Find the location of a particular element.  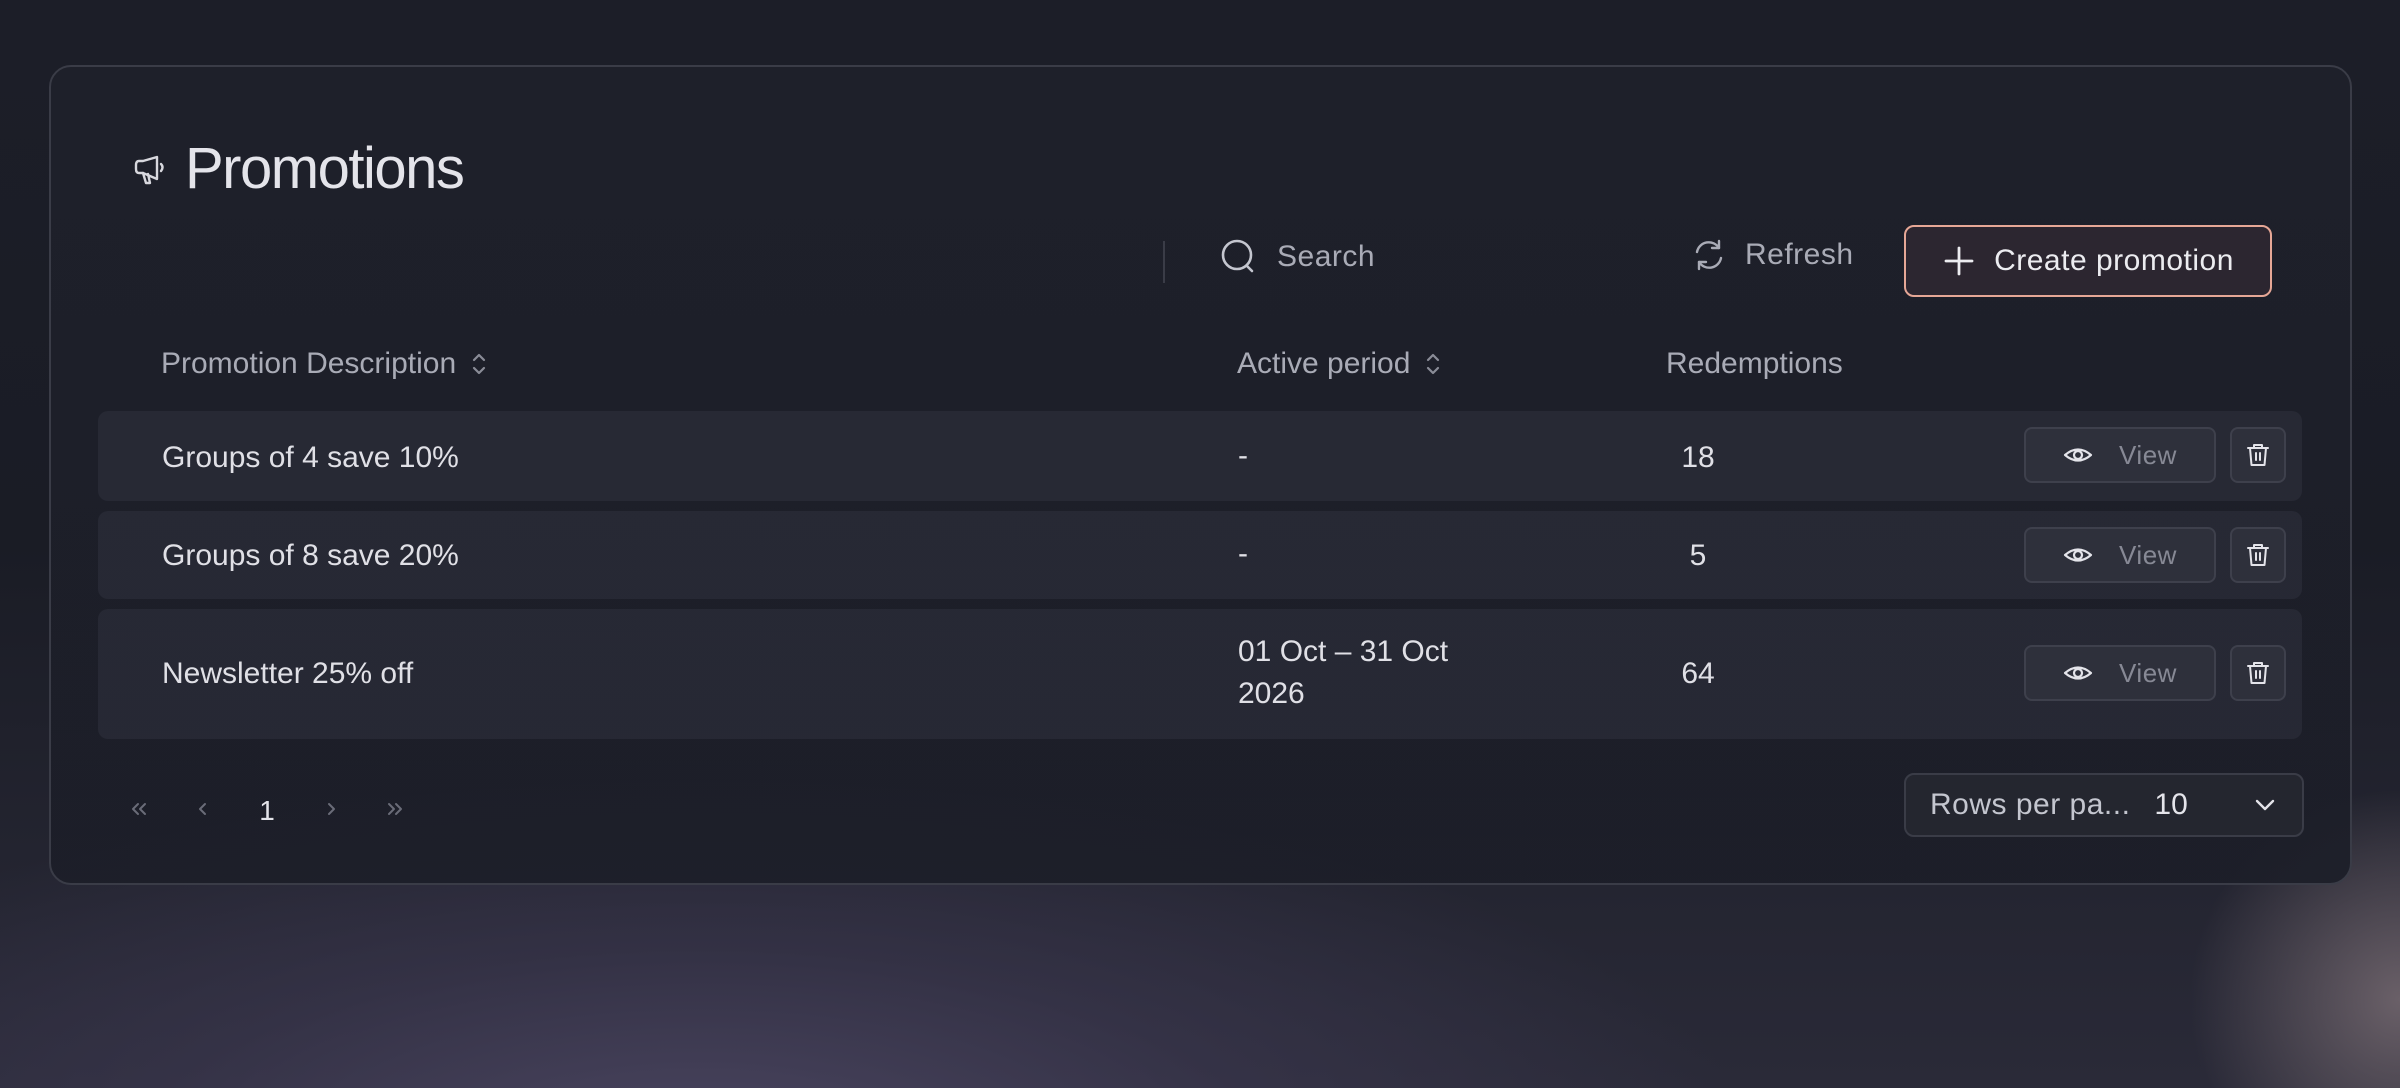

double-chevron-left-icon is located at coordinates (139, 809).